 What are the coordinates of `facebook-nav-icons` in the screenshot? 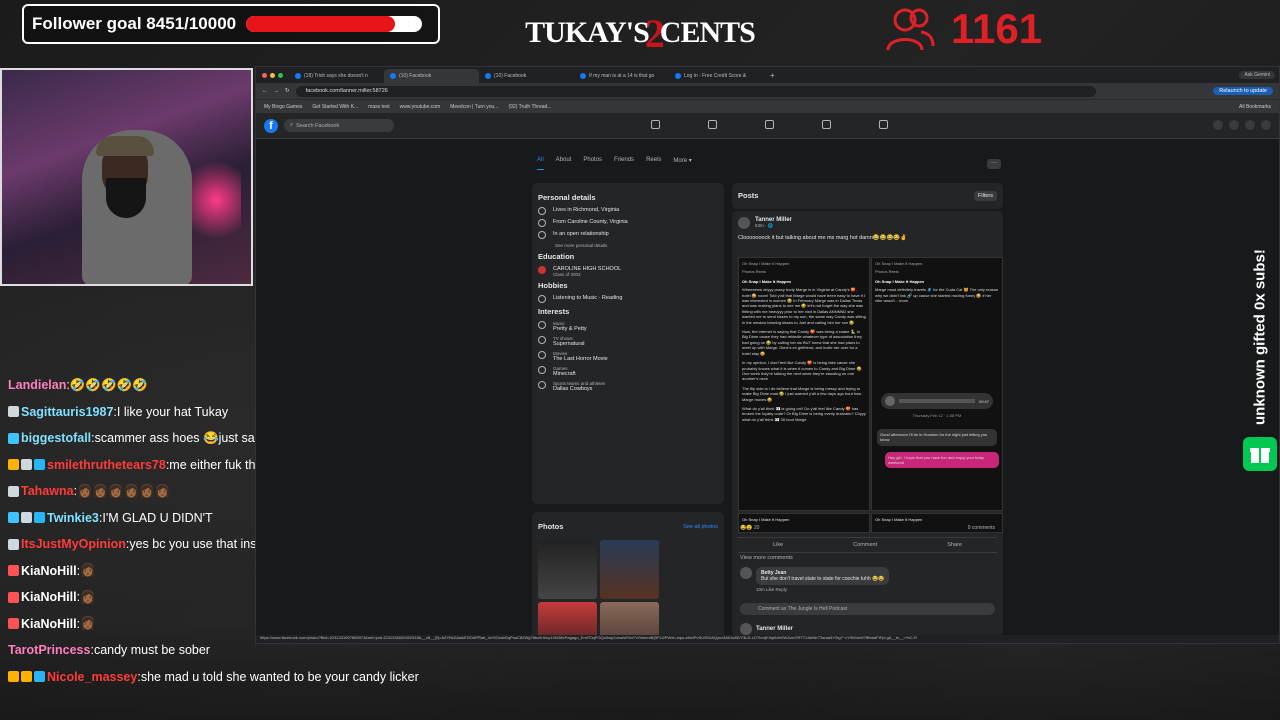 It's located at (769, 124).